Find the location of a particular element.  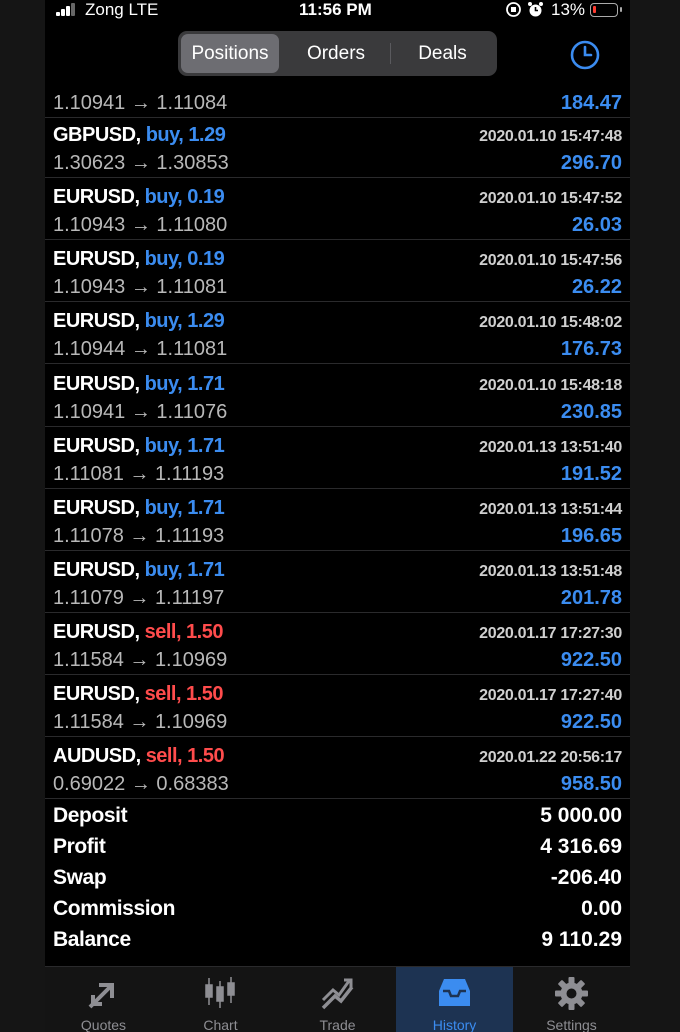

position-prices: 1.10943 → 1.11080 is located at coordinates (140, 225).